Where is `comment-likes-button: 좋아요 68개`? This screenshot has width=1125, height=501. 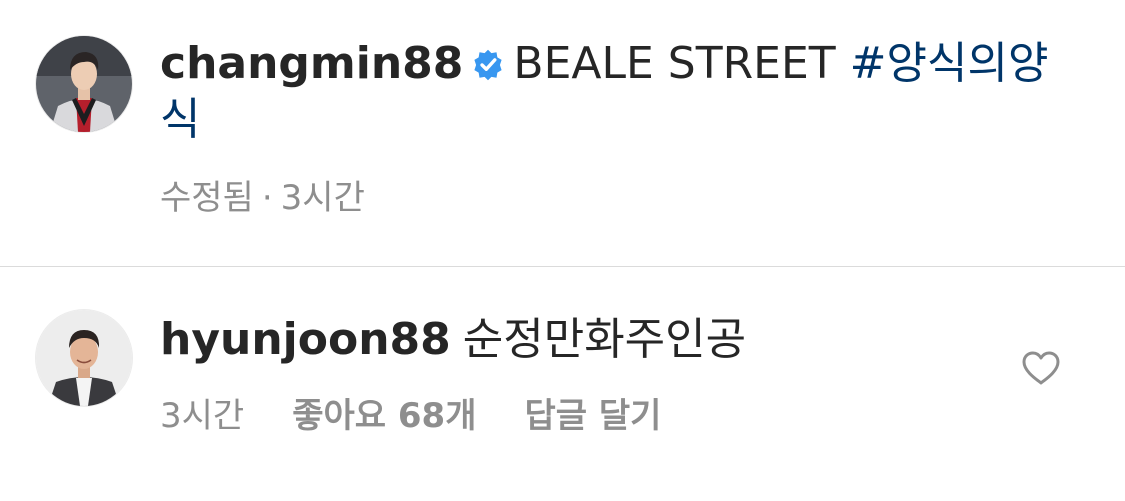
comment-likes-button: 좋아요 68개 is located at coordinates (384, 416).